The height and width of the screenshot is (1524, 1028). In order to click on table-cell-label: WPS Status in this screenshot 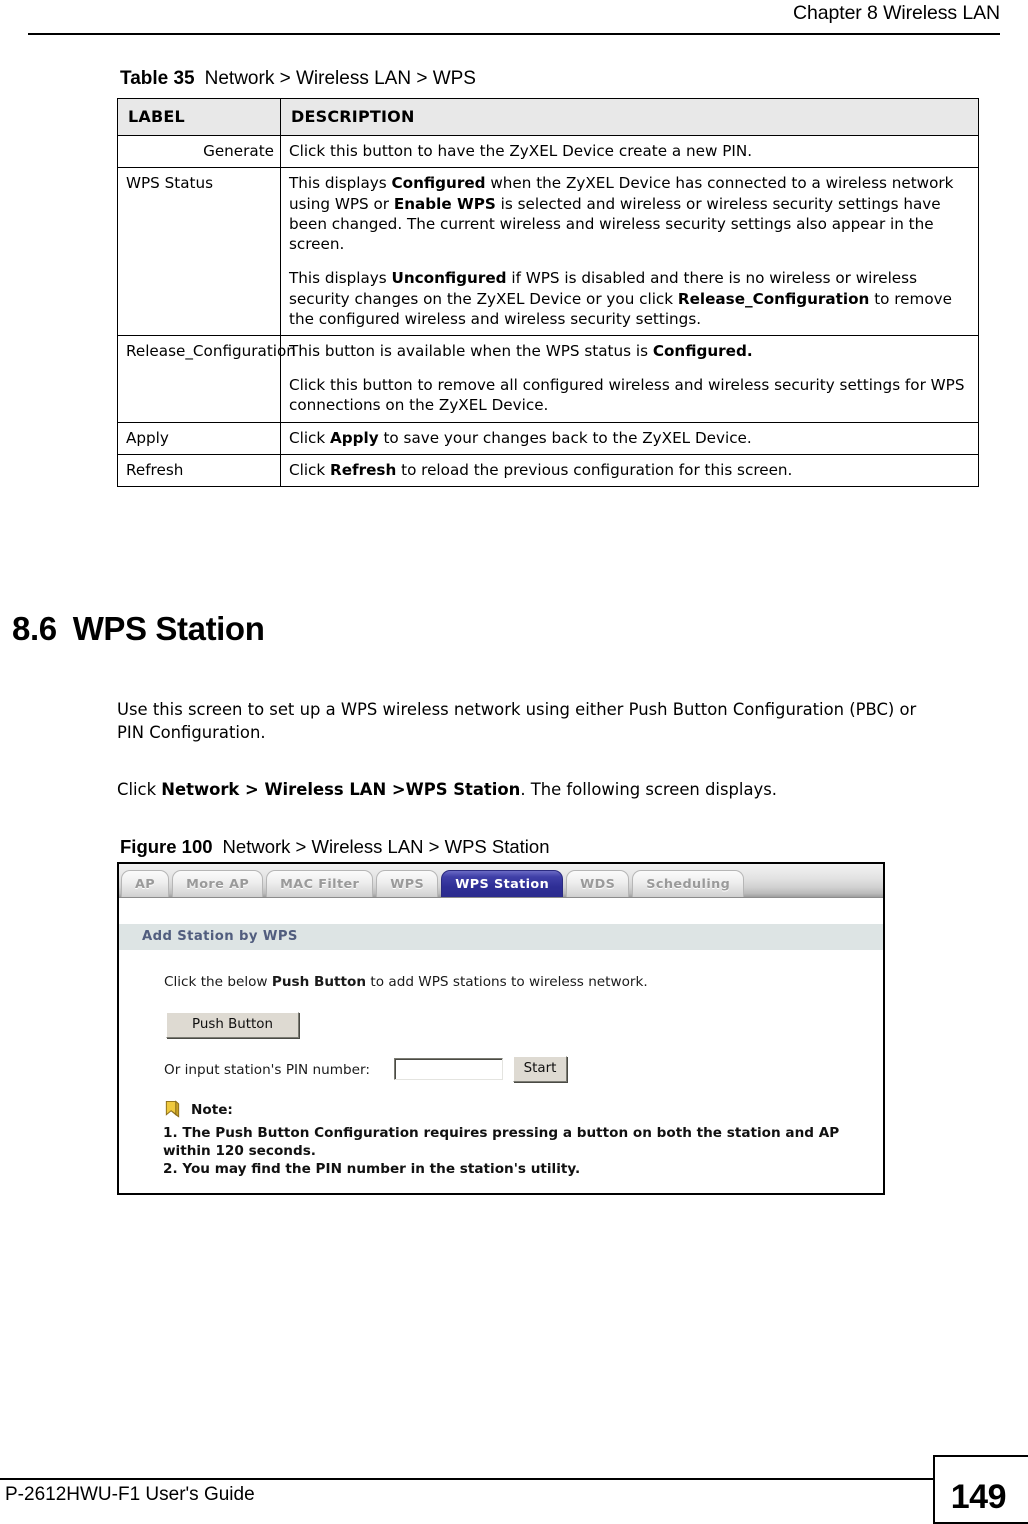, I will do `click(199, 252)`.